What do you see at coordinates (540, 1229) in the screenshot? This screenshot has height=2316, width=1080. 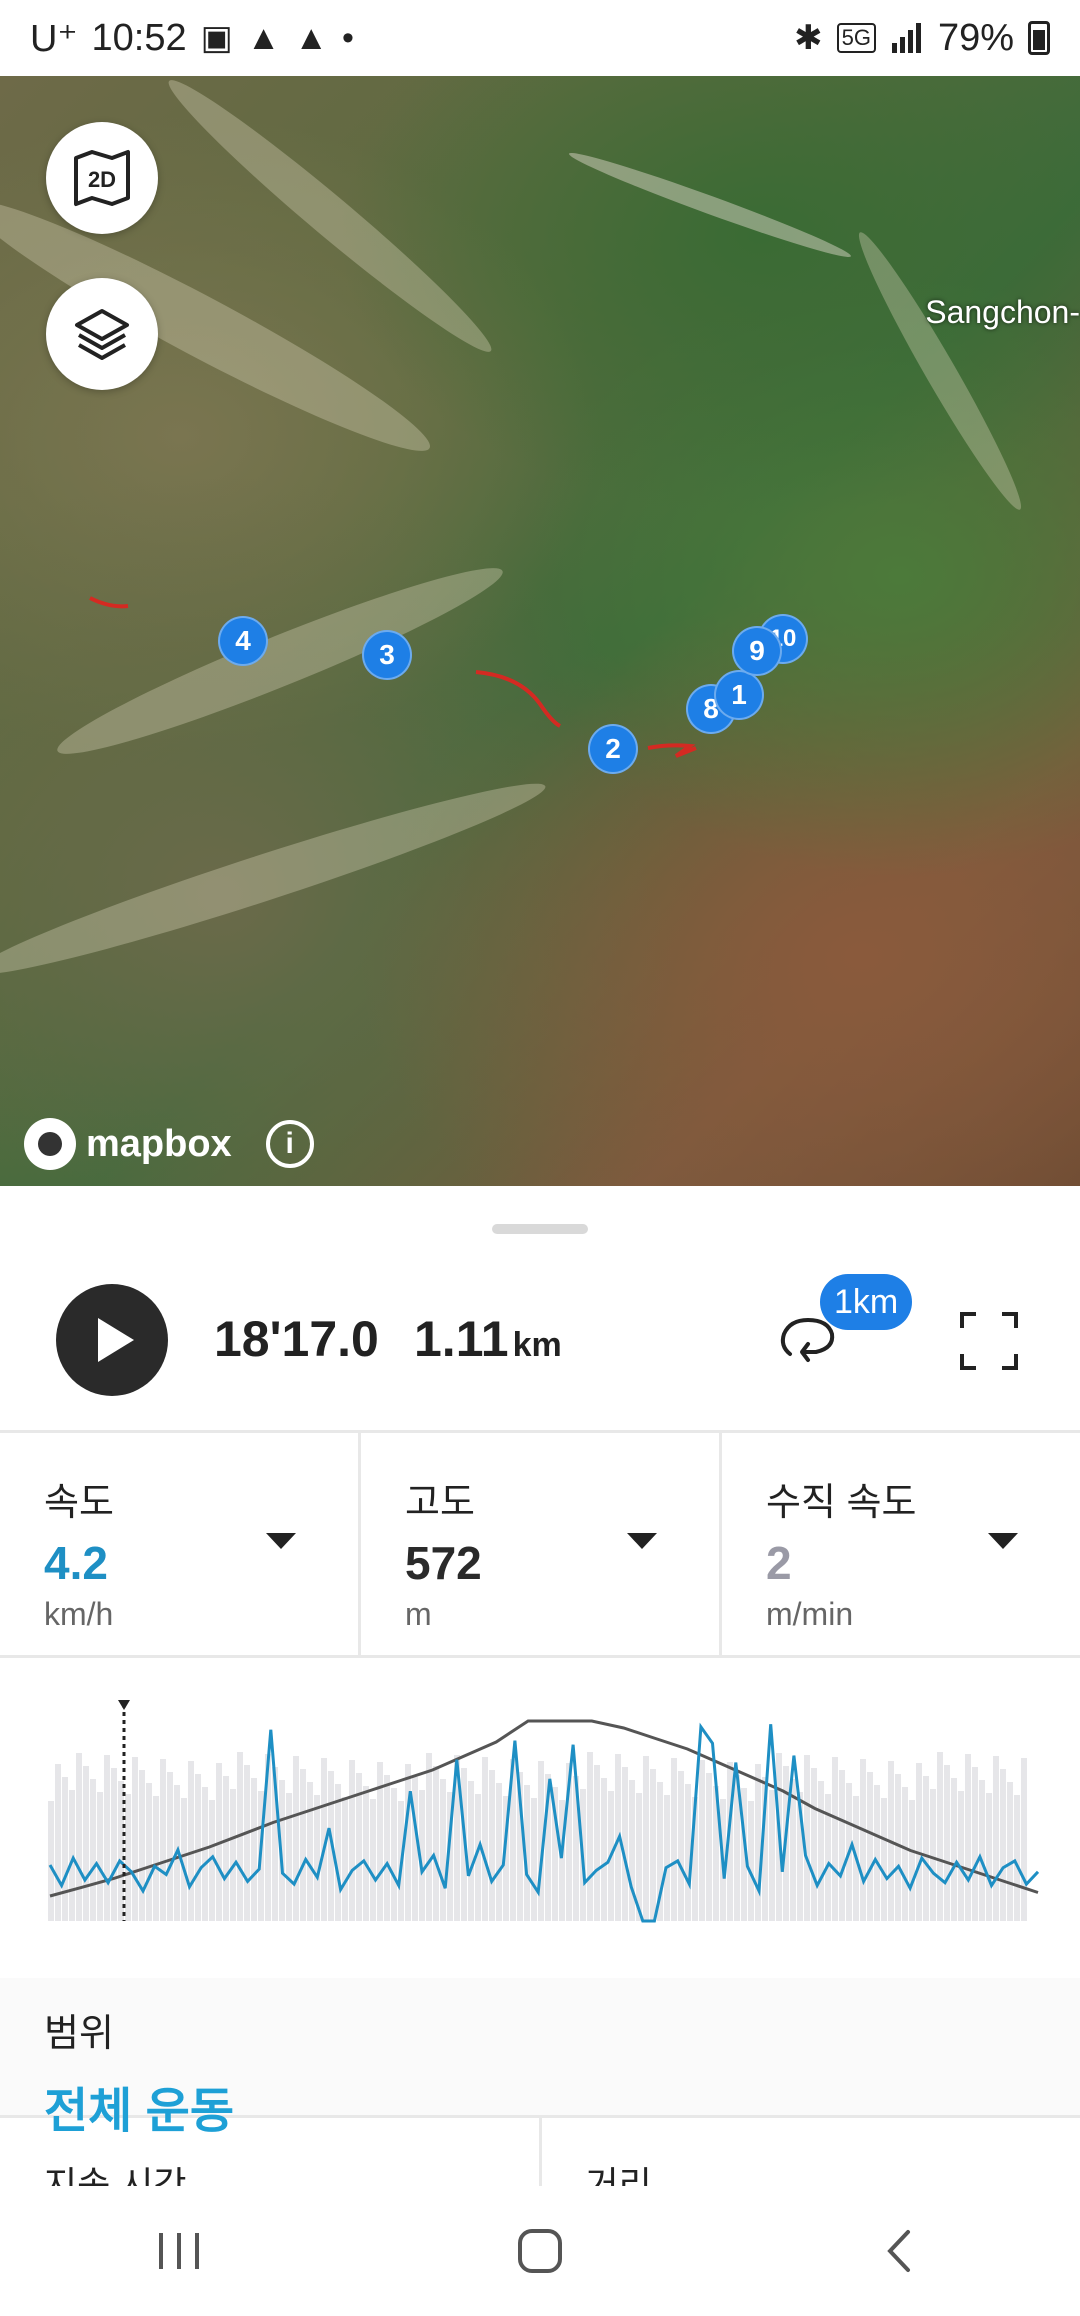 I see `sheet-handle` at bounding box center [540, 1229].